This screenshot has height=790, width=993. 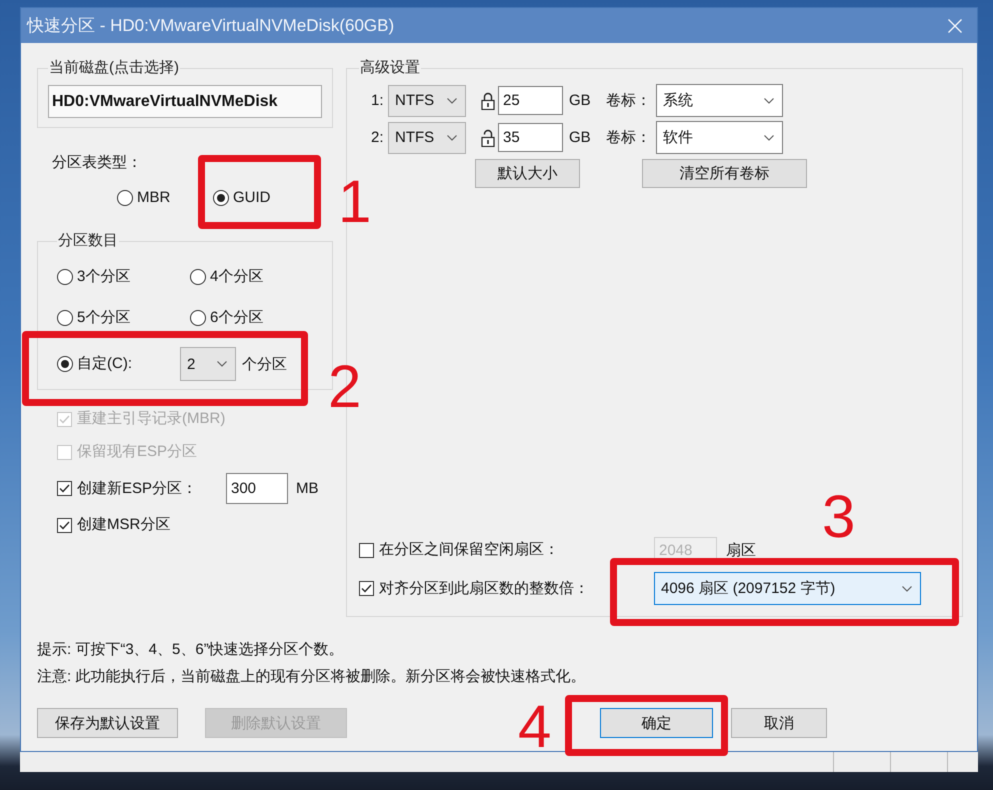 What do you see at coordinates (839, 517) in the screenshot?
I see `annotation-number: 3` at bounding box center [839, 517].